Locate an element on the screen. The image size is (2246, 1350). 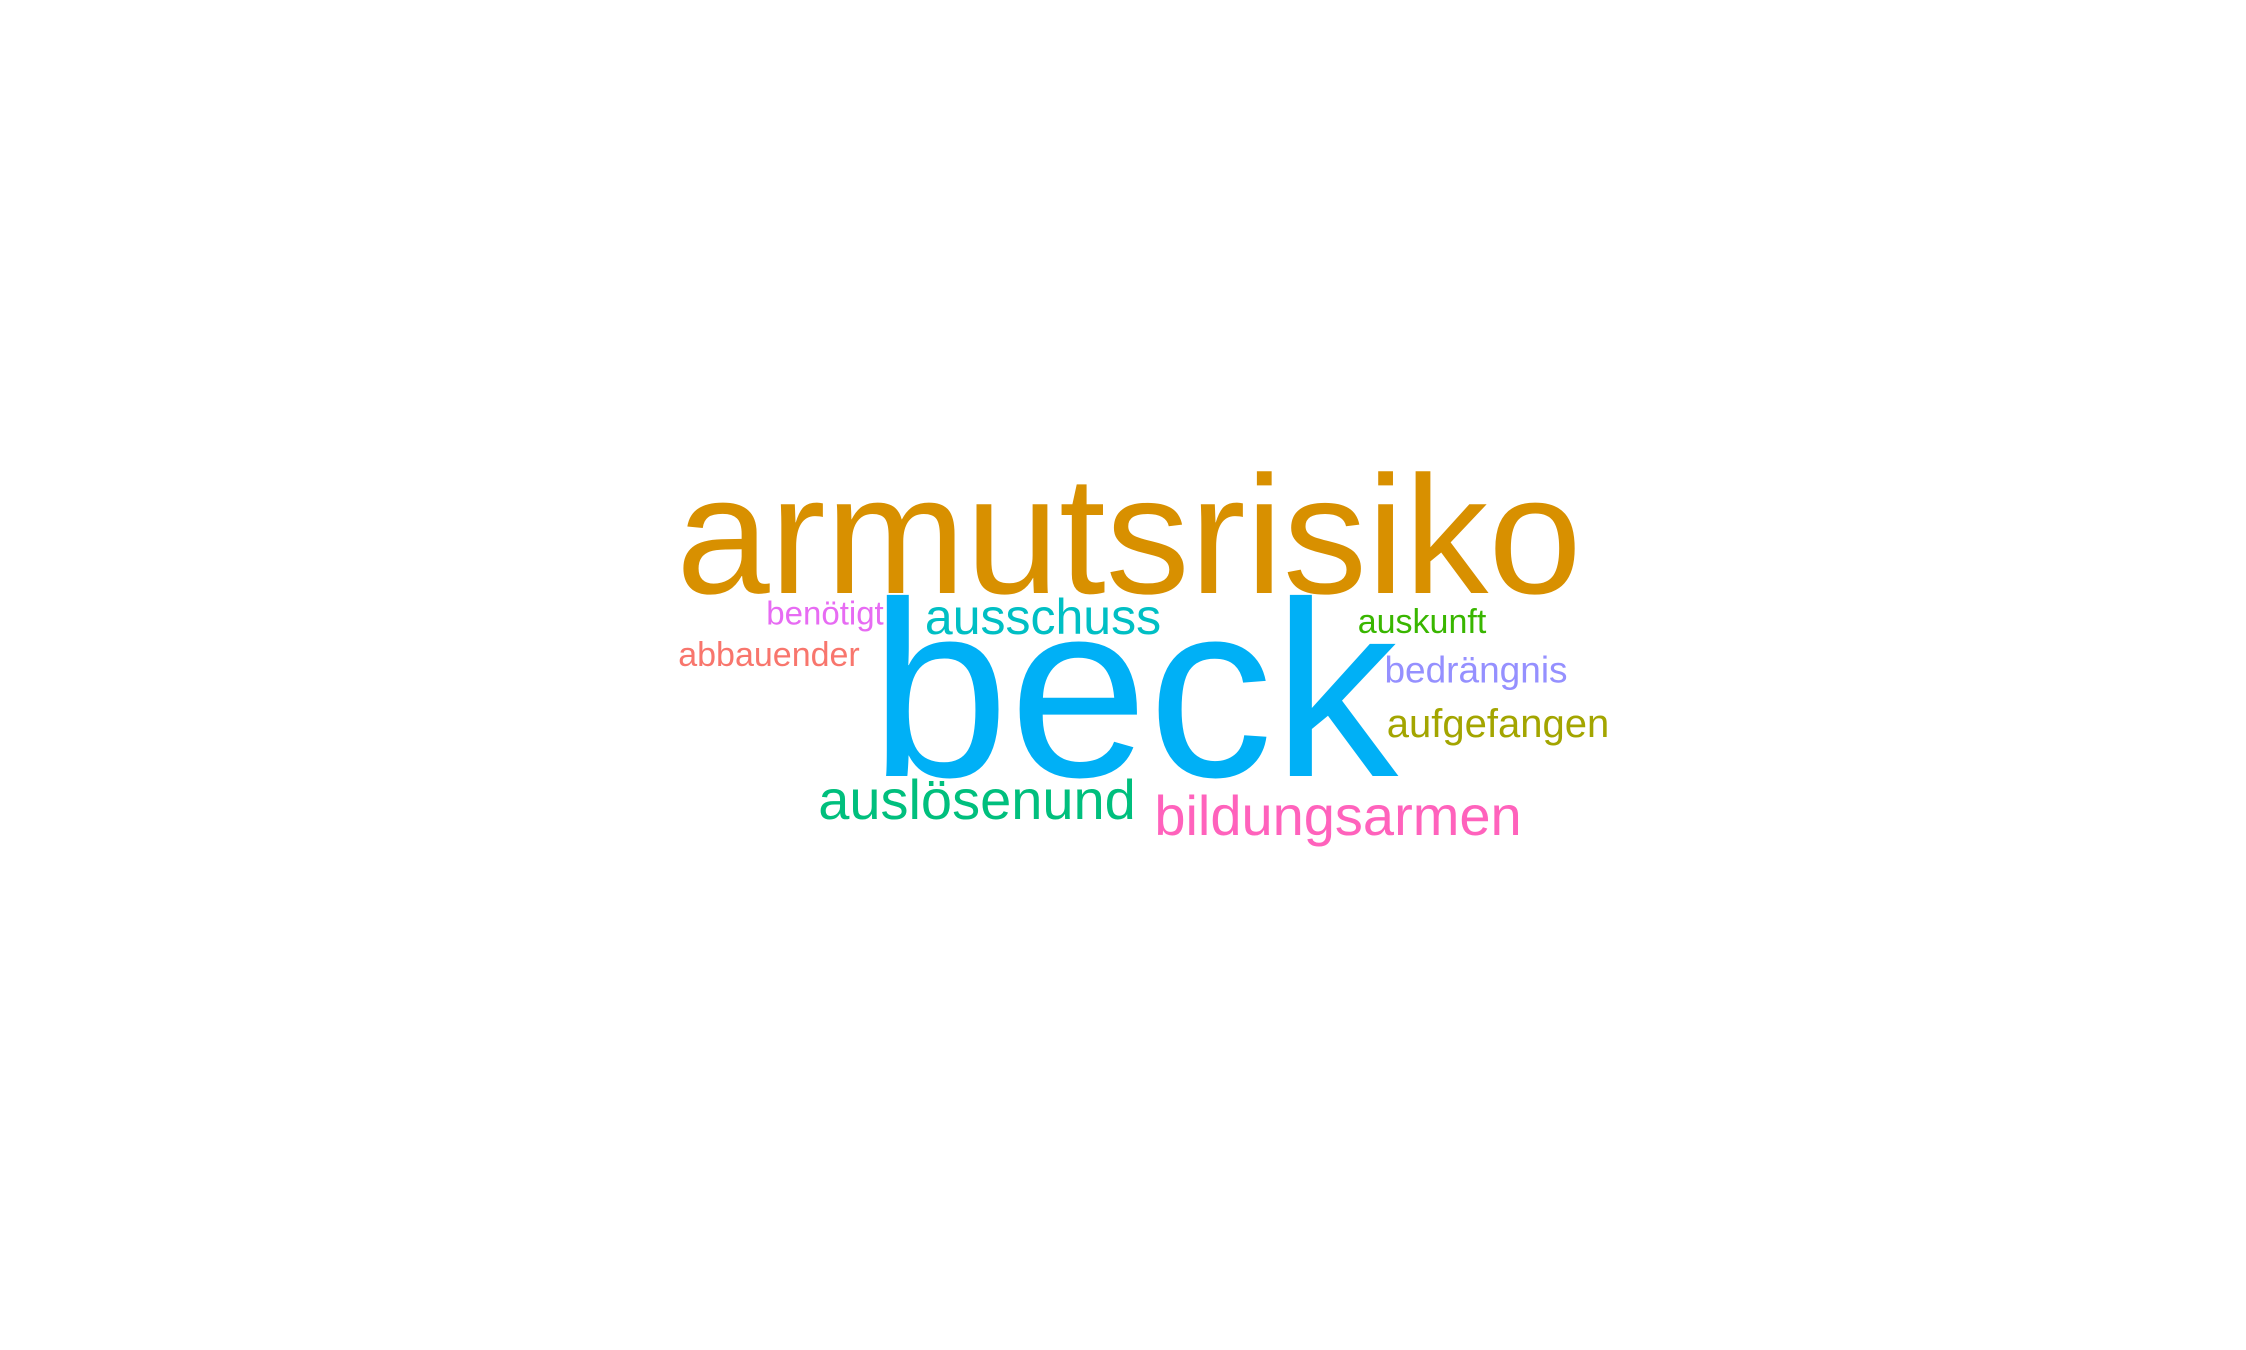
word-benoetigt: benötigt is located at coordinates (825, 613).